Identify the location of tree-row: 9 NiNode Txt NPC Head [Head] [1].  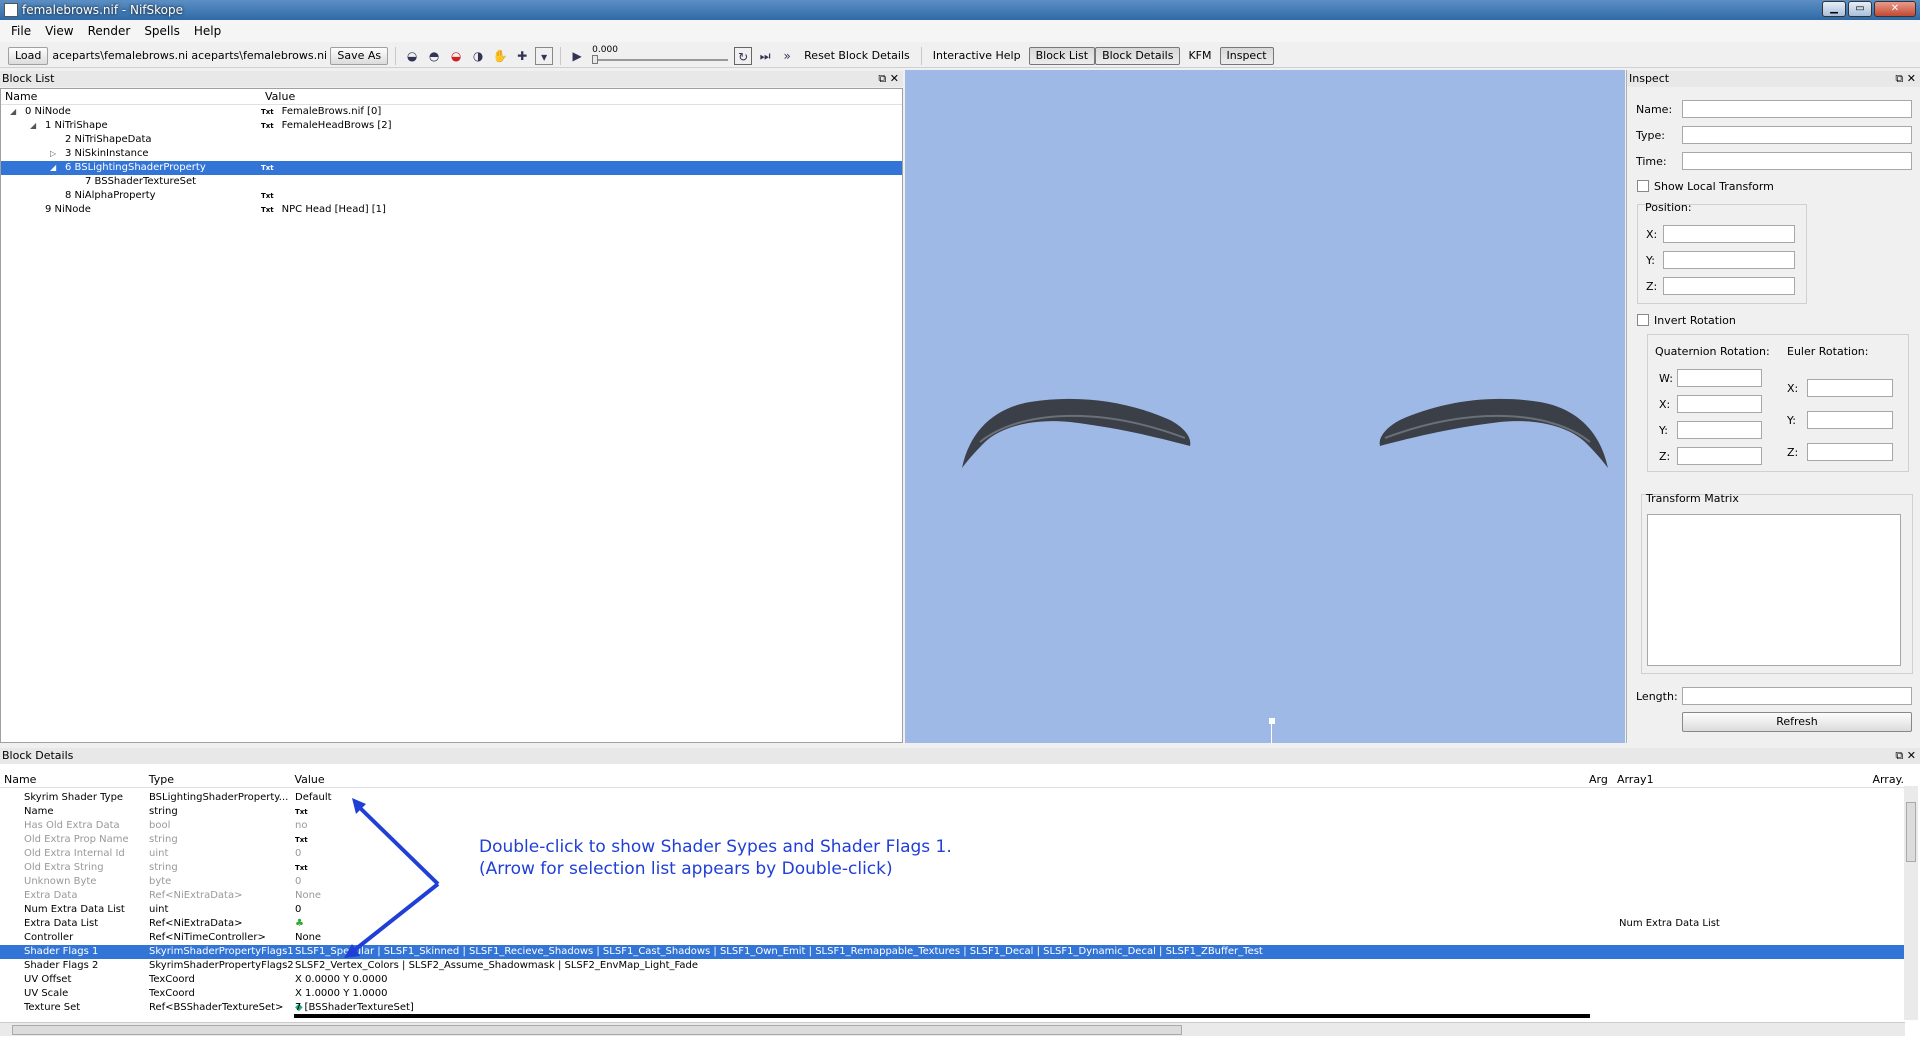
(451, 210).